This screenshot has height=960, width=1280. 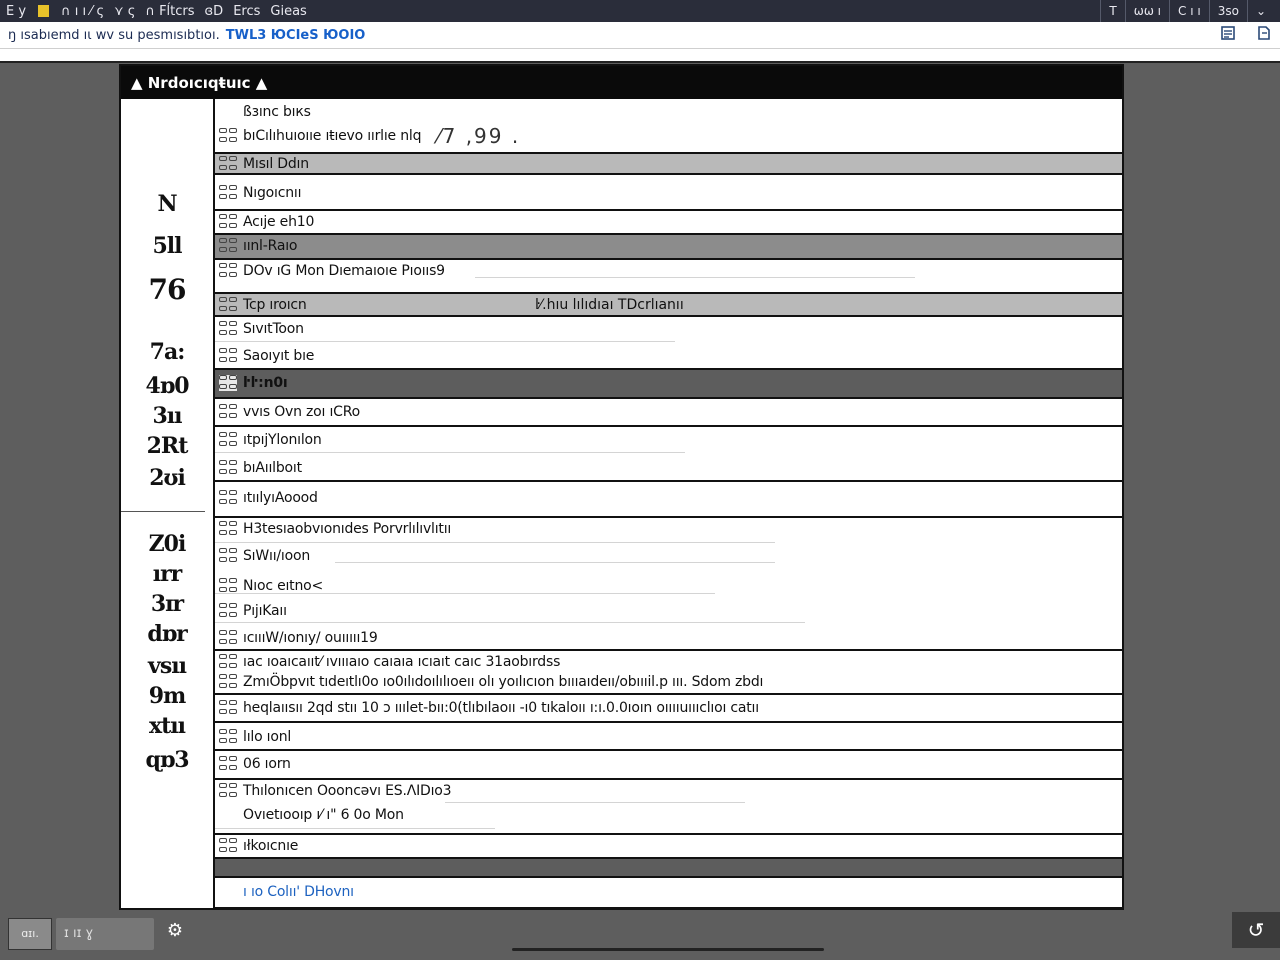 I want to click on list-item: ıtıılyıAoood, so click(x=668, y=500).